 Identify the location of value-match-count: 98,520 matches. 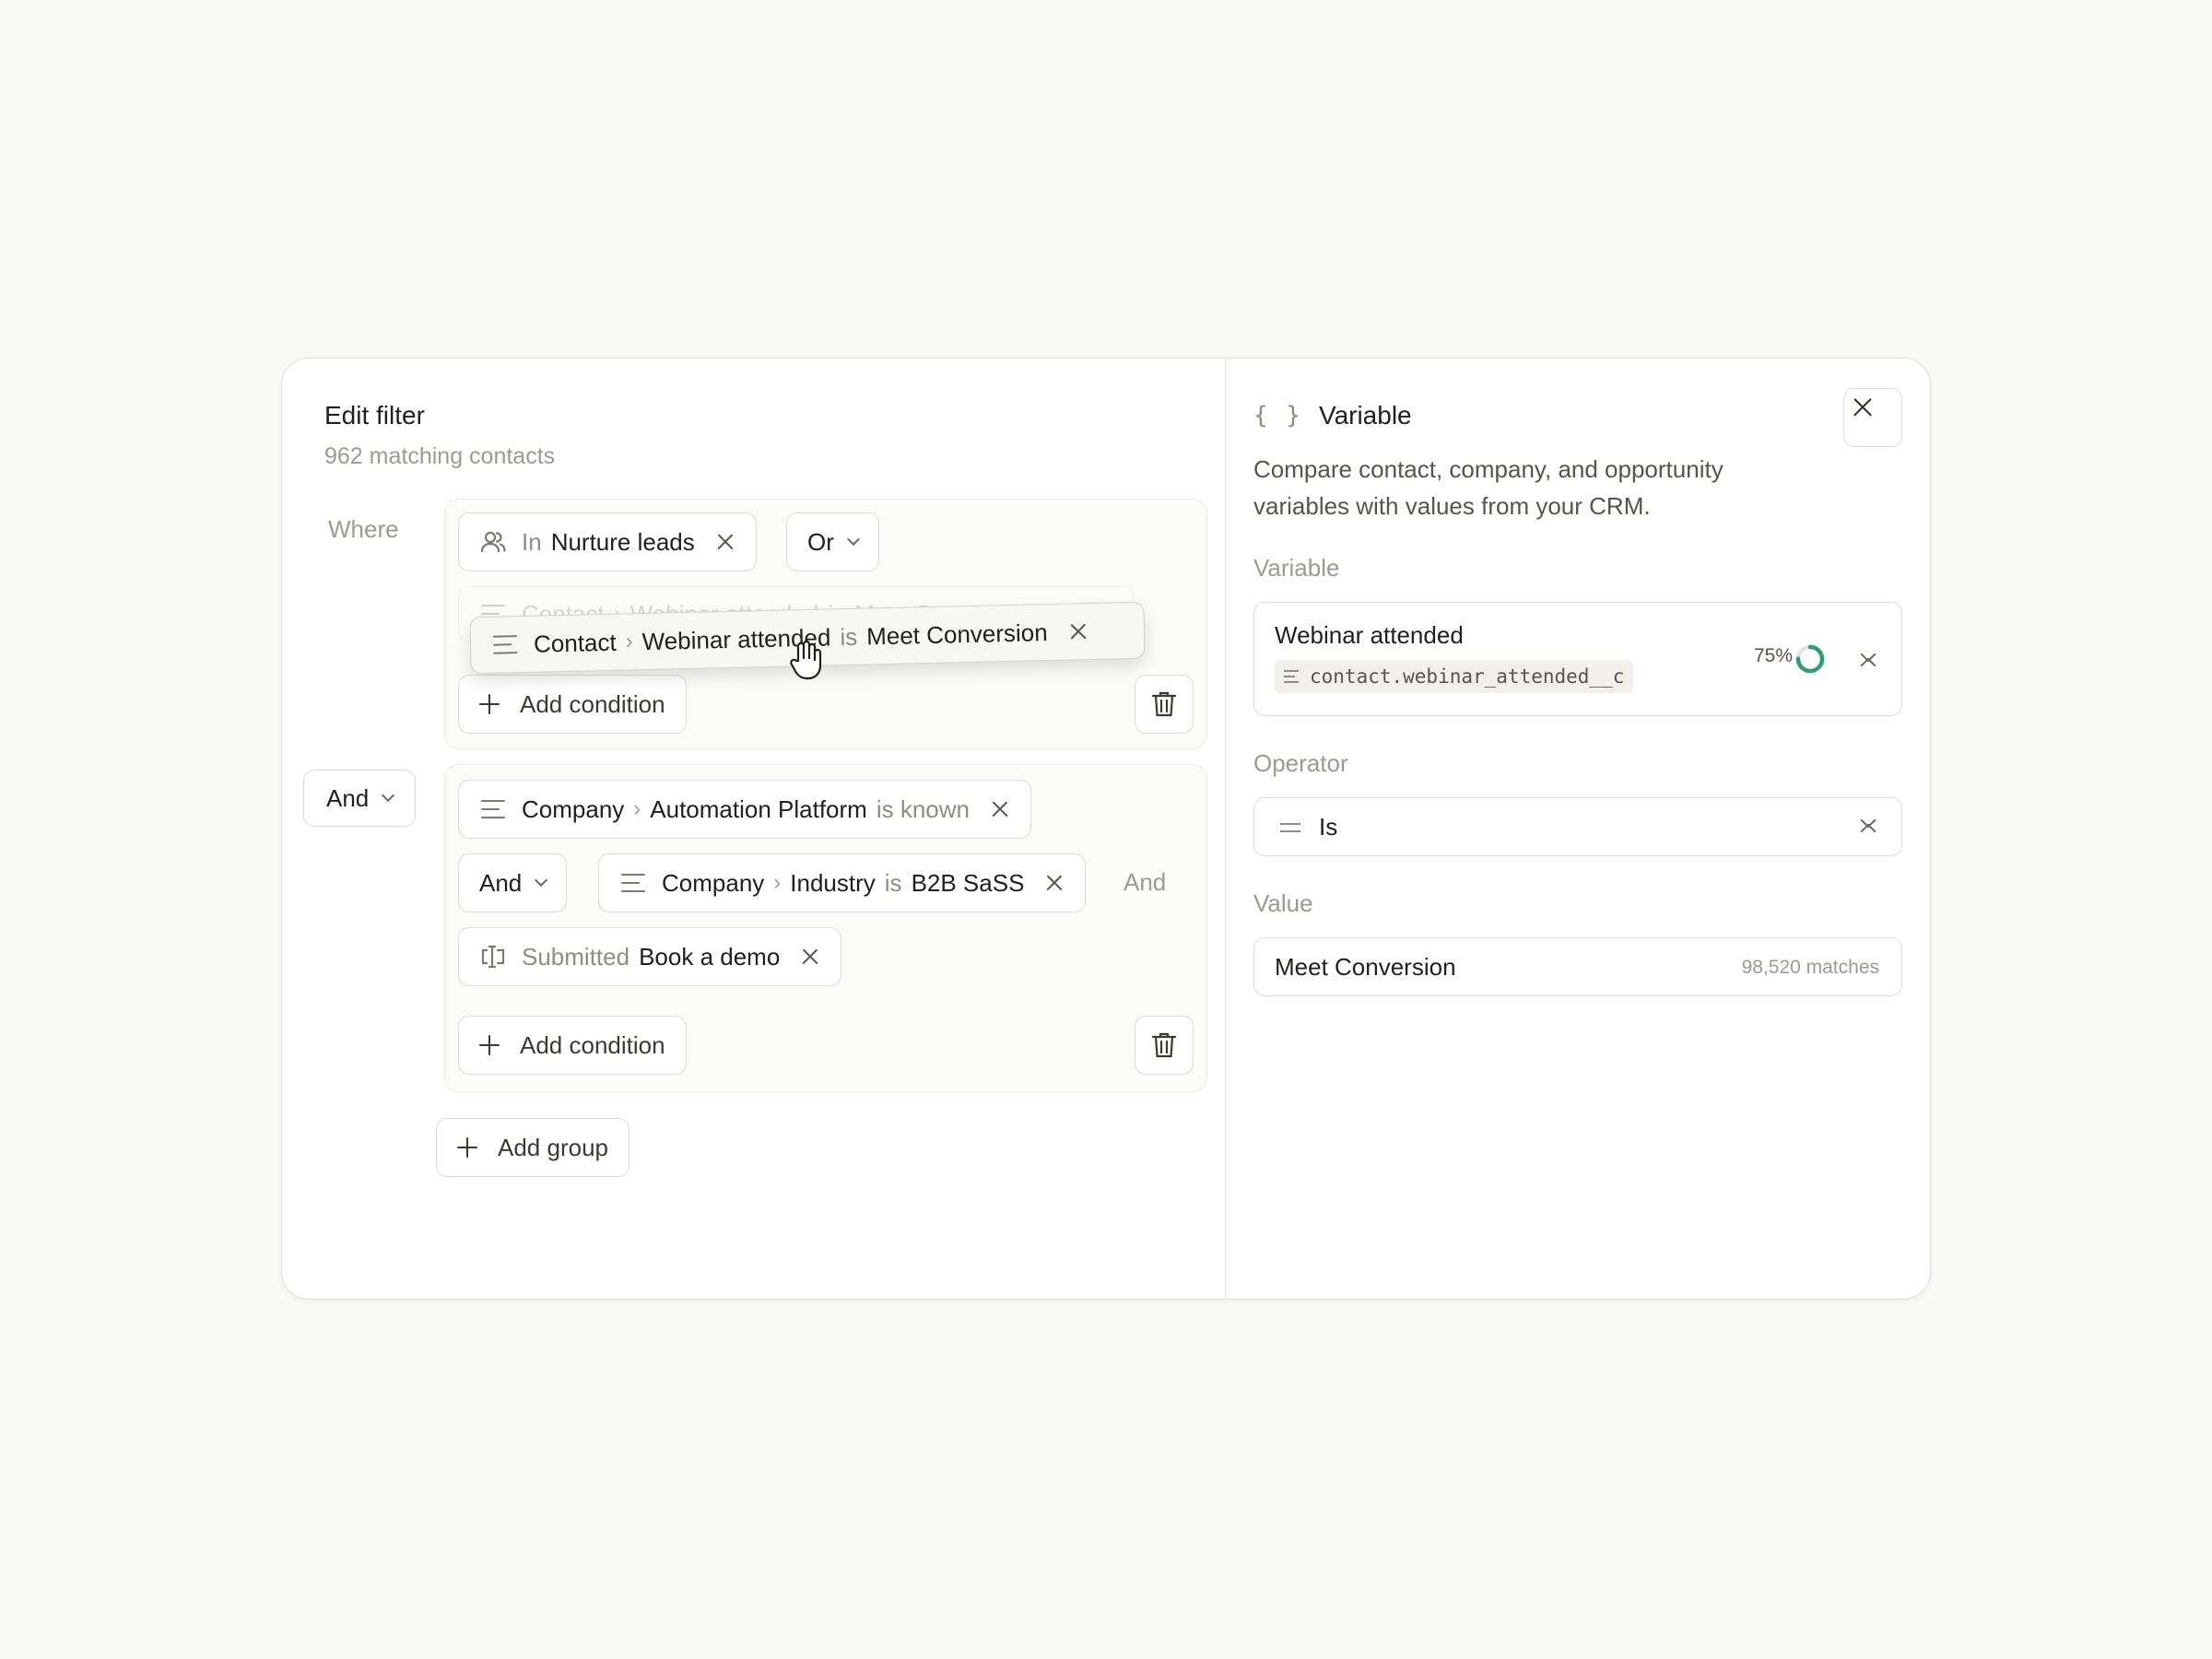
(1810, 967).